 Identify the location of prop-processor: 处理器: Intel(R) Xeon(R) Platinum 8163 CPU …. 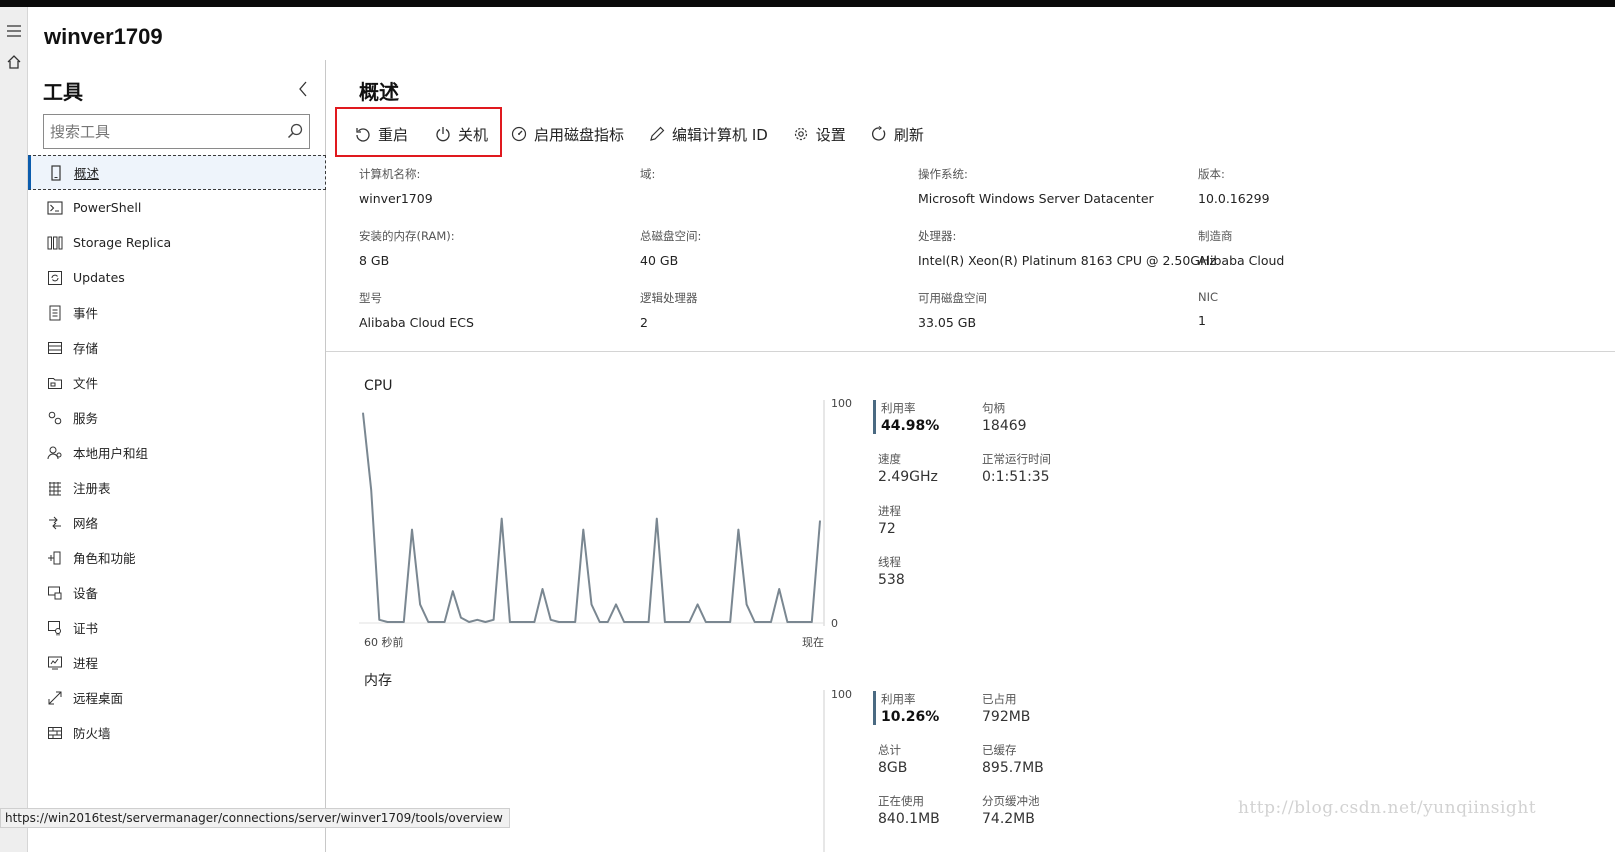
(1067, 248).